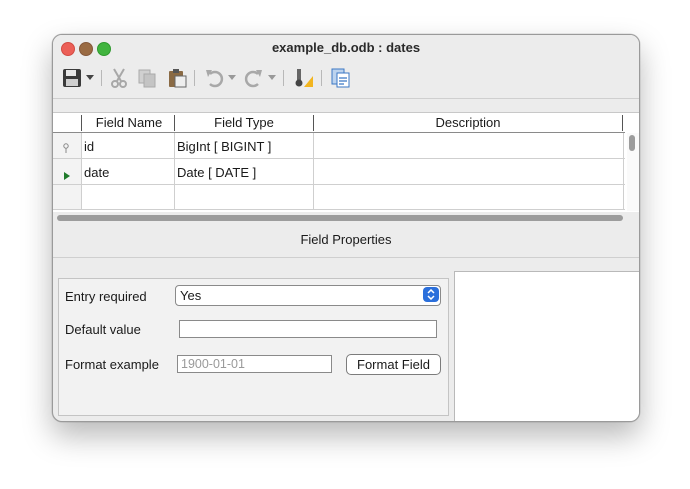 This screenshot has width=690, height=489. Describe the element at coordinates (308, 295) in the screenshot. I see `entry-required-select: Yes` at that location.